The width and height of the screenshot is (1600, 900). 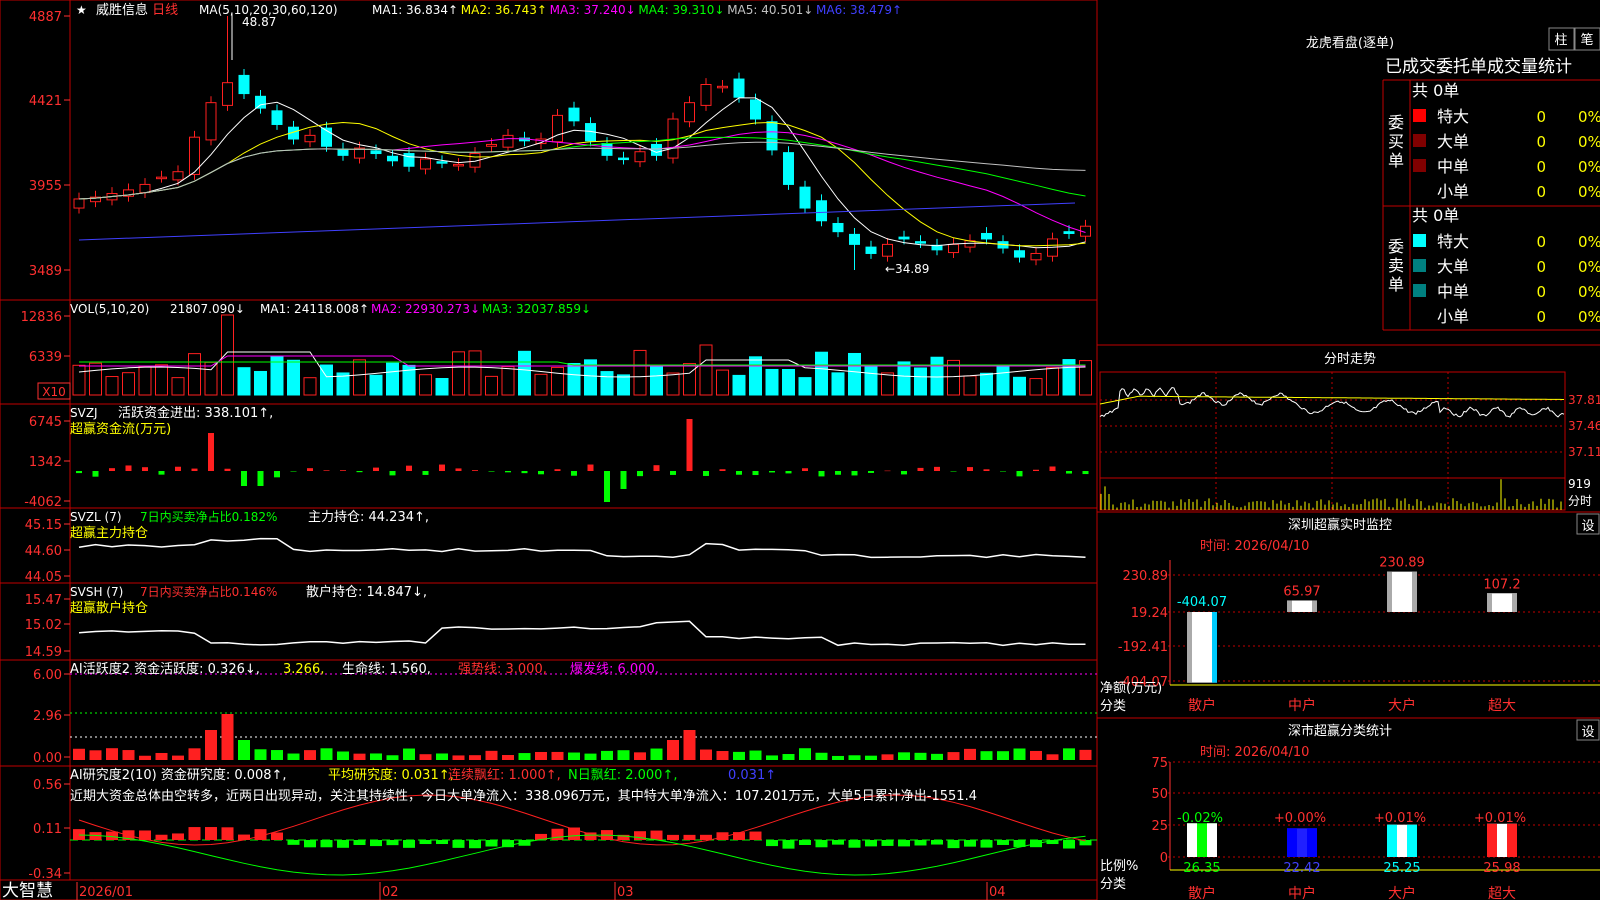 What do you see at coordinates (577, 221) in the screenshot?
I see `ma120-line` at bounding box center [577, 221].